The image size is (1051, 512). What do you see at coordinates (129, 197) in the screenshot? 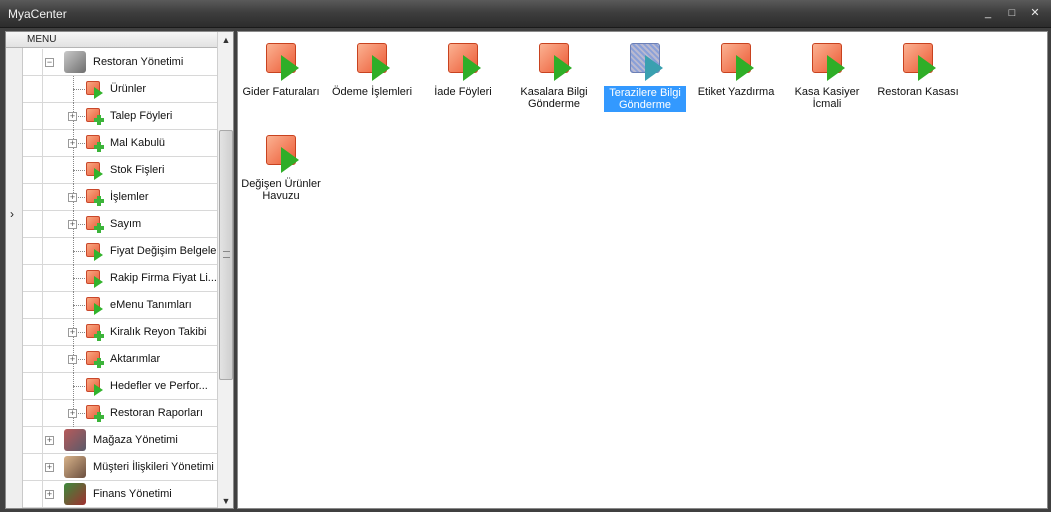
I see `tree-item-label: İşlemler` at bounding box center [129, 197].